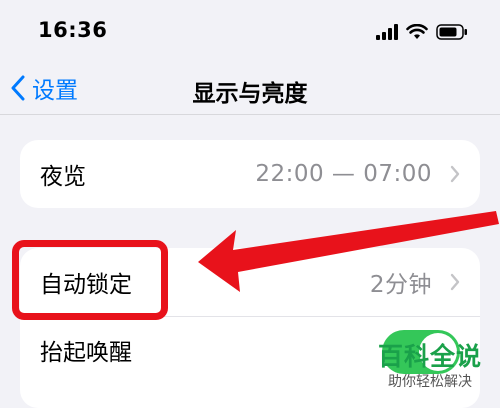 The width and height of the screenshot is (500, 408). I want to click on watermark: 百科全说 助你轻松解决, so click(430, 372).